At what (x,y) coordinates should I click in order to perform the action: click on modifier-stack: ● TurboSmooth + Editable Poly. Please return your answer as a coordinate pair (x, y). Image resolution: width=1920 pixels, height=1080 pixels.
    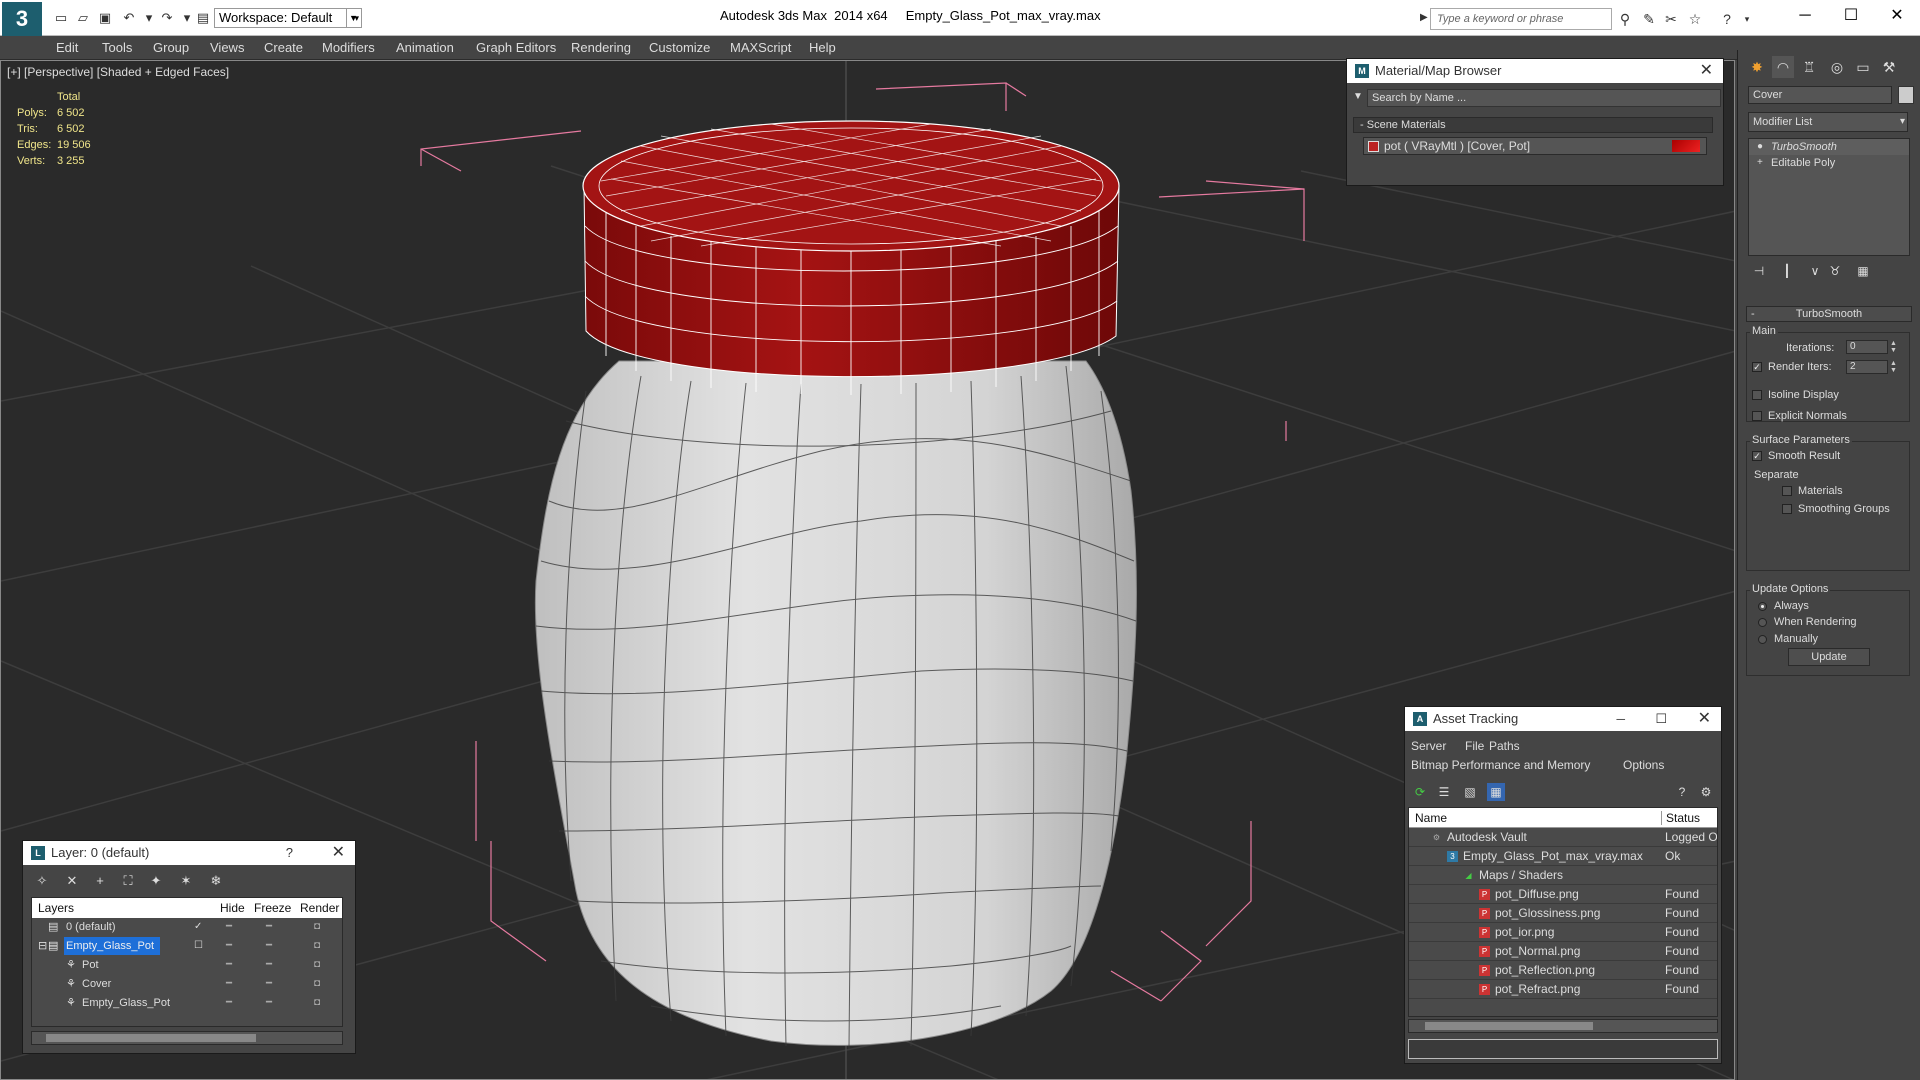
    Looking at the image, I should click on (1829, 197).